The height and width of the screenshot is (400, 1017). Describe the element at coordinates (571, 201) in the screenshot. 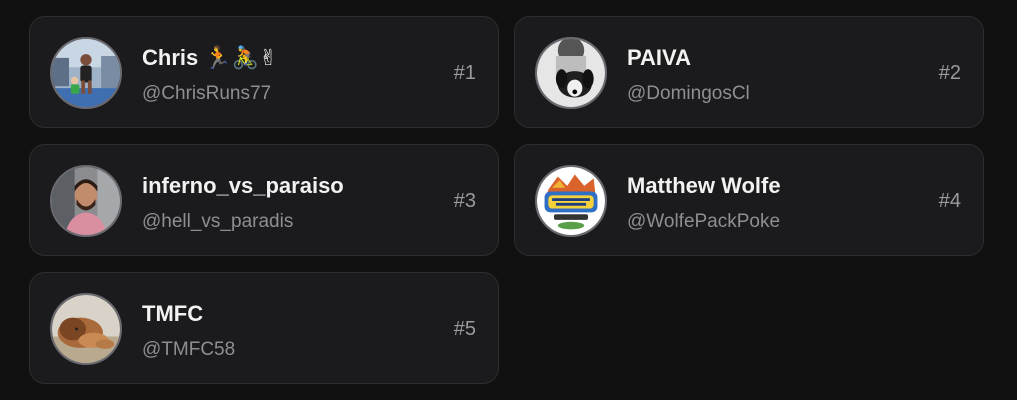

I see `wolfe-pack-poke-logo-avatar` at that location.